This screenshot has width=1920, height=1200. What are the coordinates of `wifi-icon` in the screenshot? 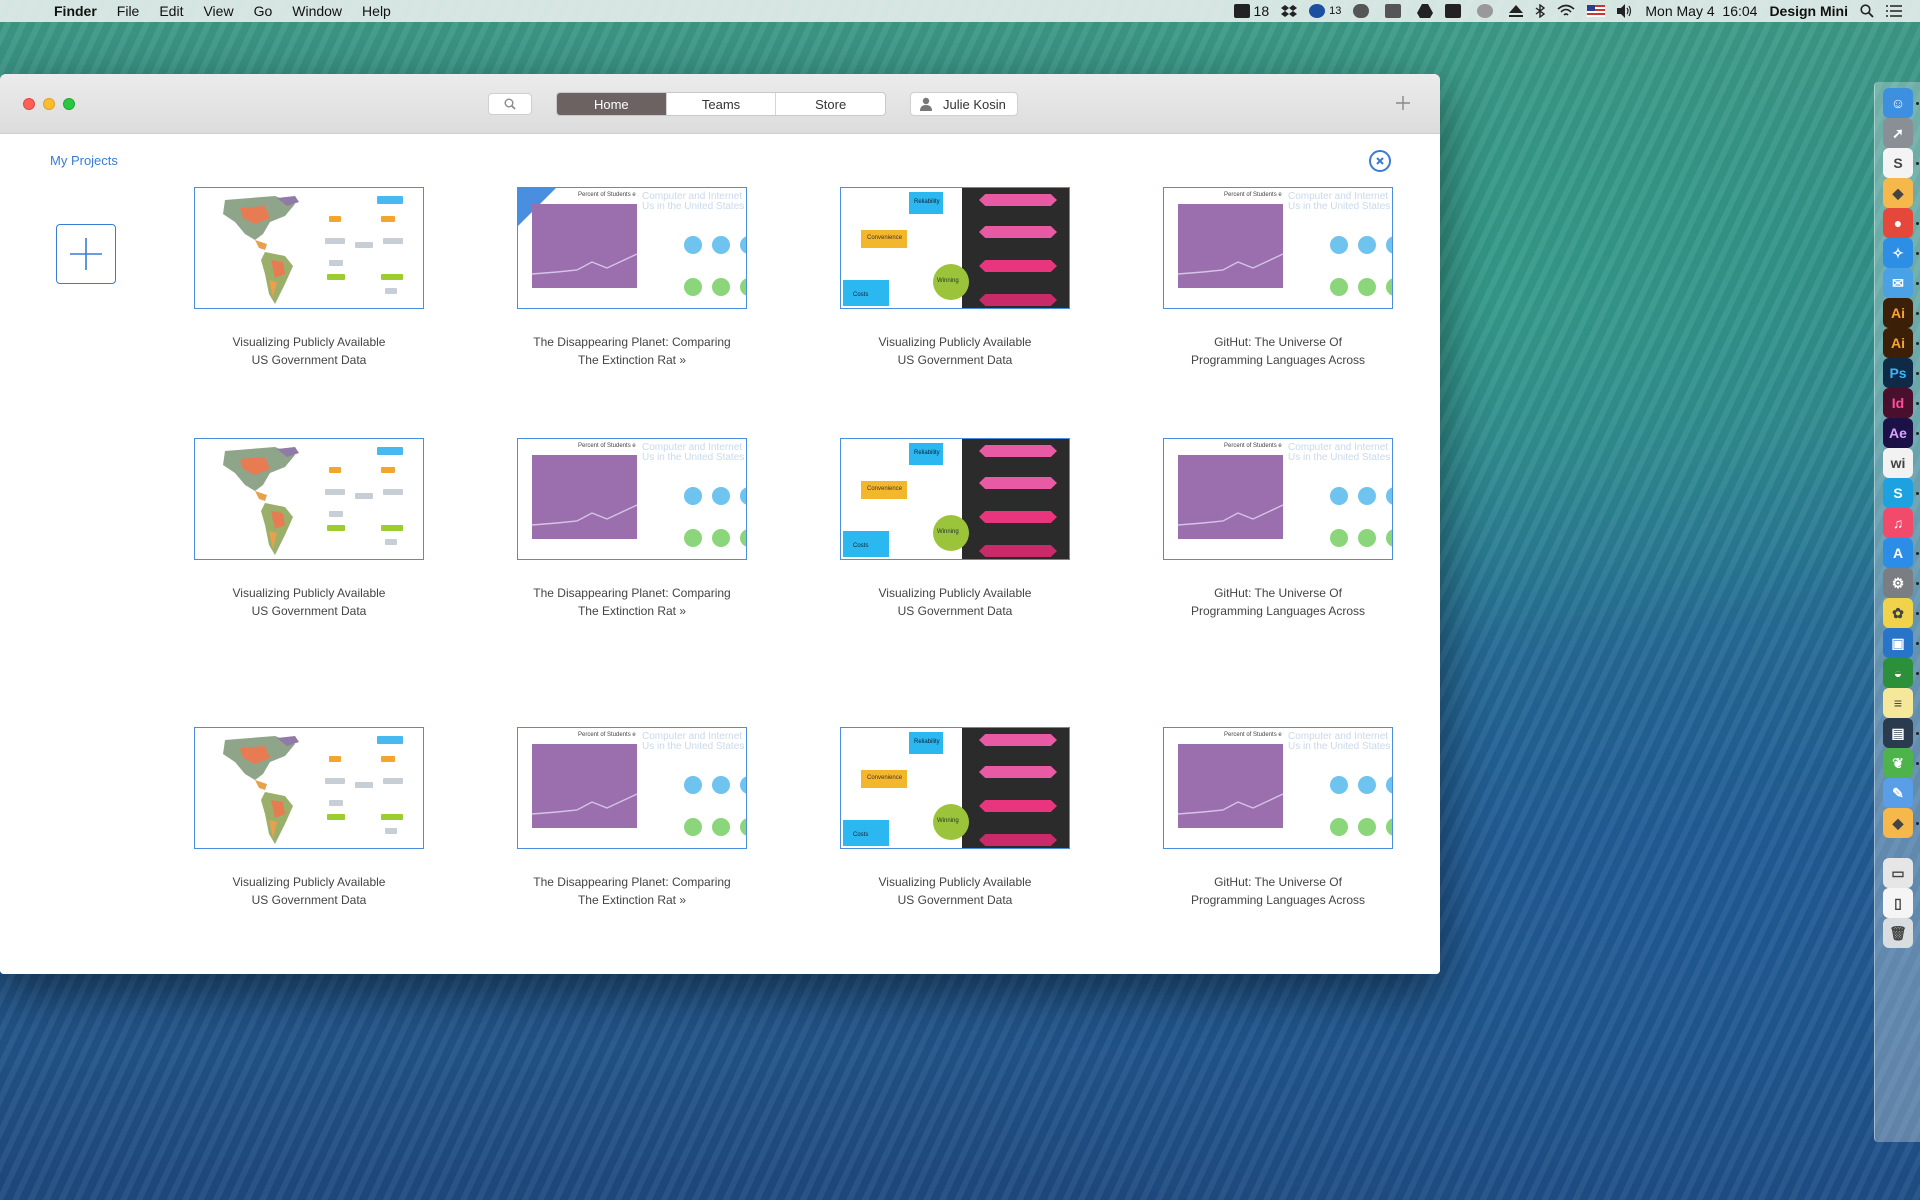 It's located at (1566, 11).